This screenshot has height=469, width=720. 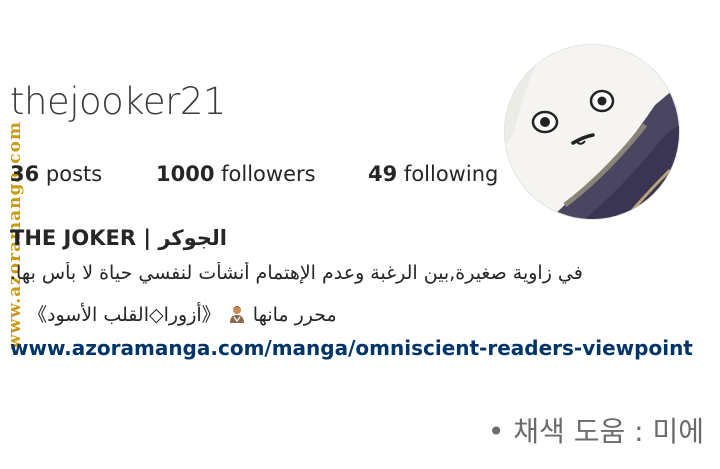 I want to click on avatar-cartoon-face-icon, so click(x=592, y=132).